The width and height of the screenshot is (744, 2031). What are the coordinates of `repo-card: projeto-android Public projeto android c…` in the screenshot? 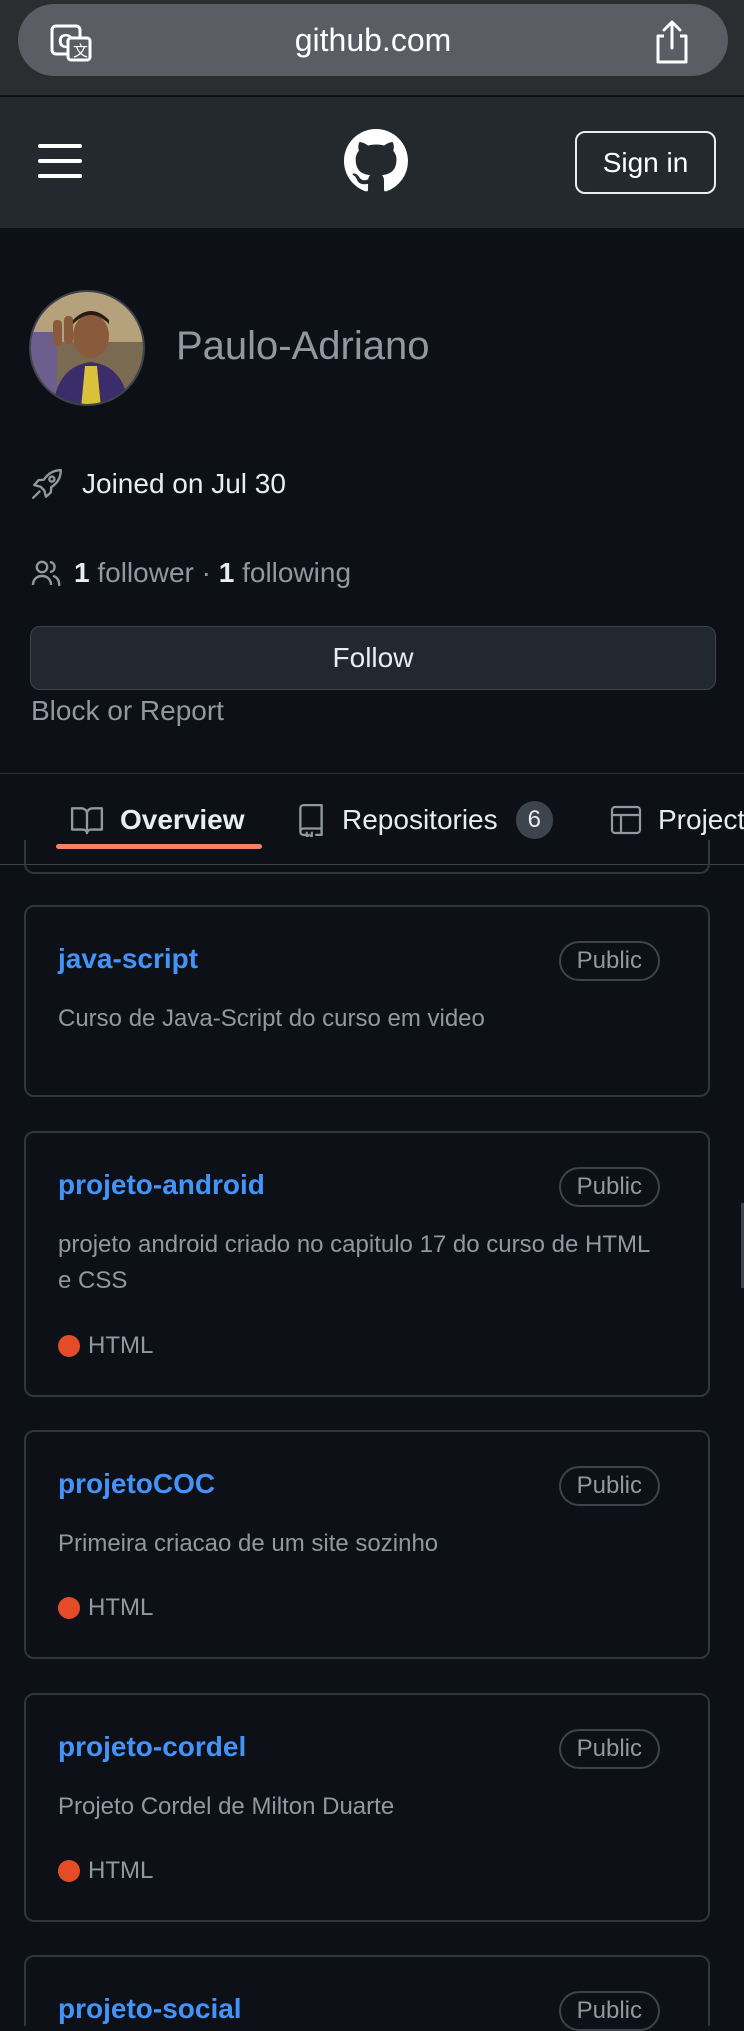 It's located at (367, 1264).